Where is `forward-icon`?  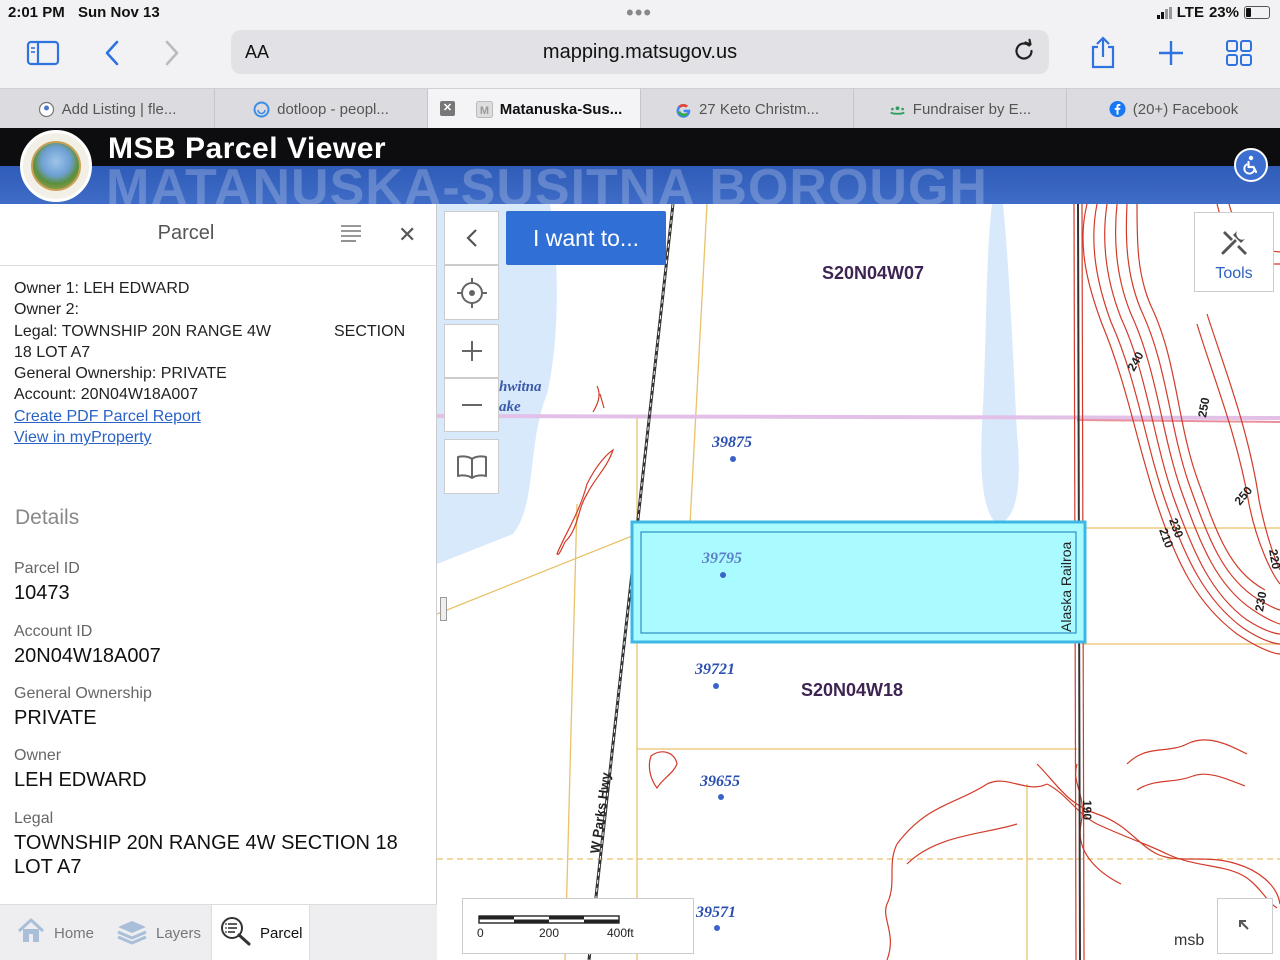 forward-icon is located at coordinates (172, 53).